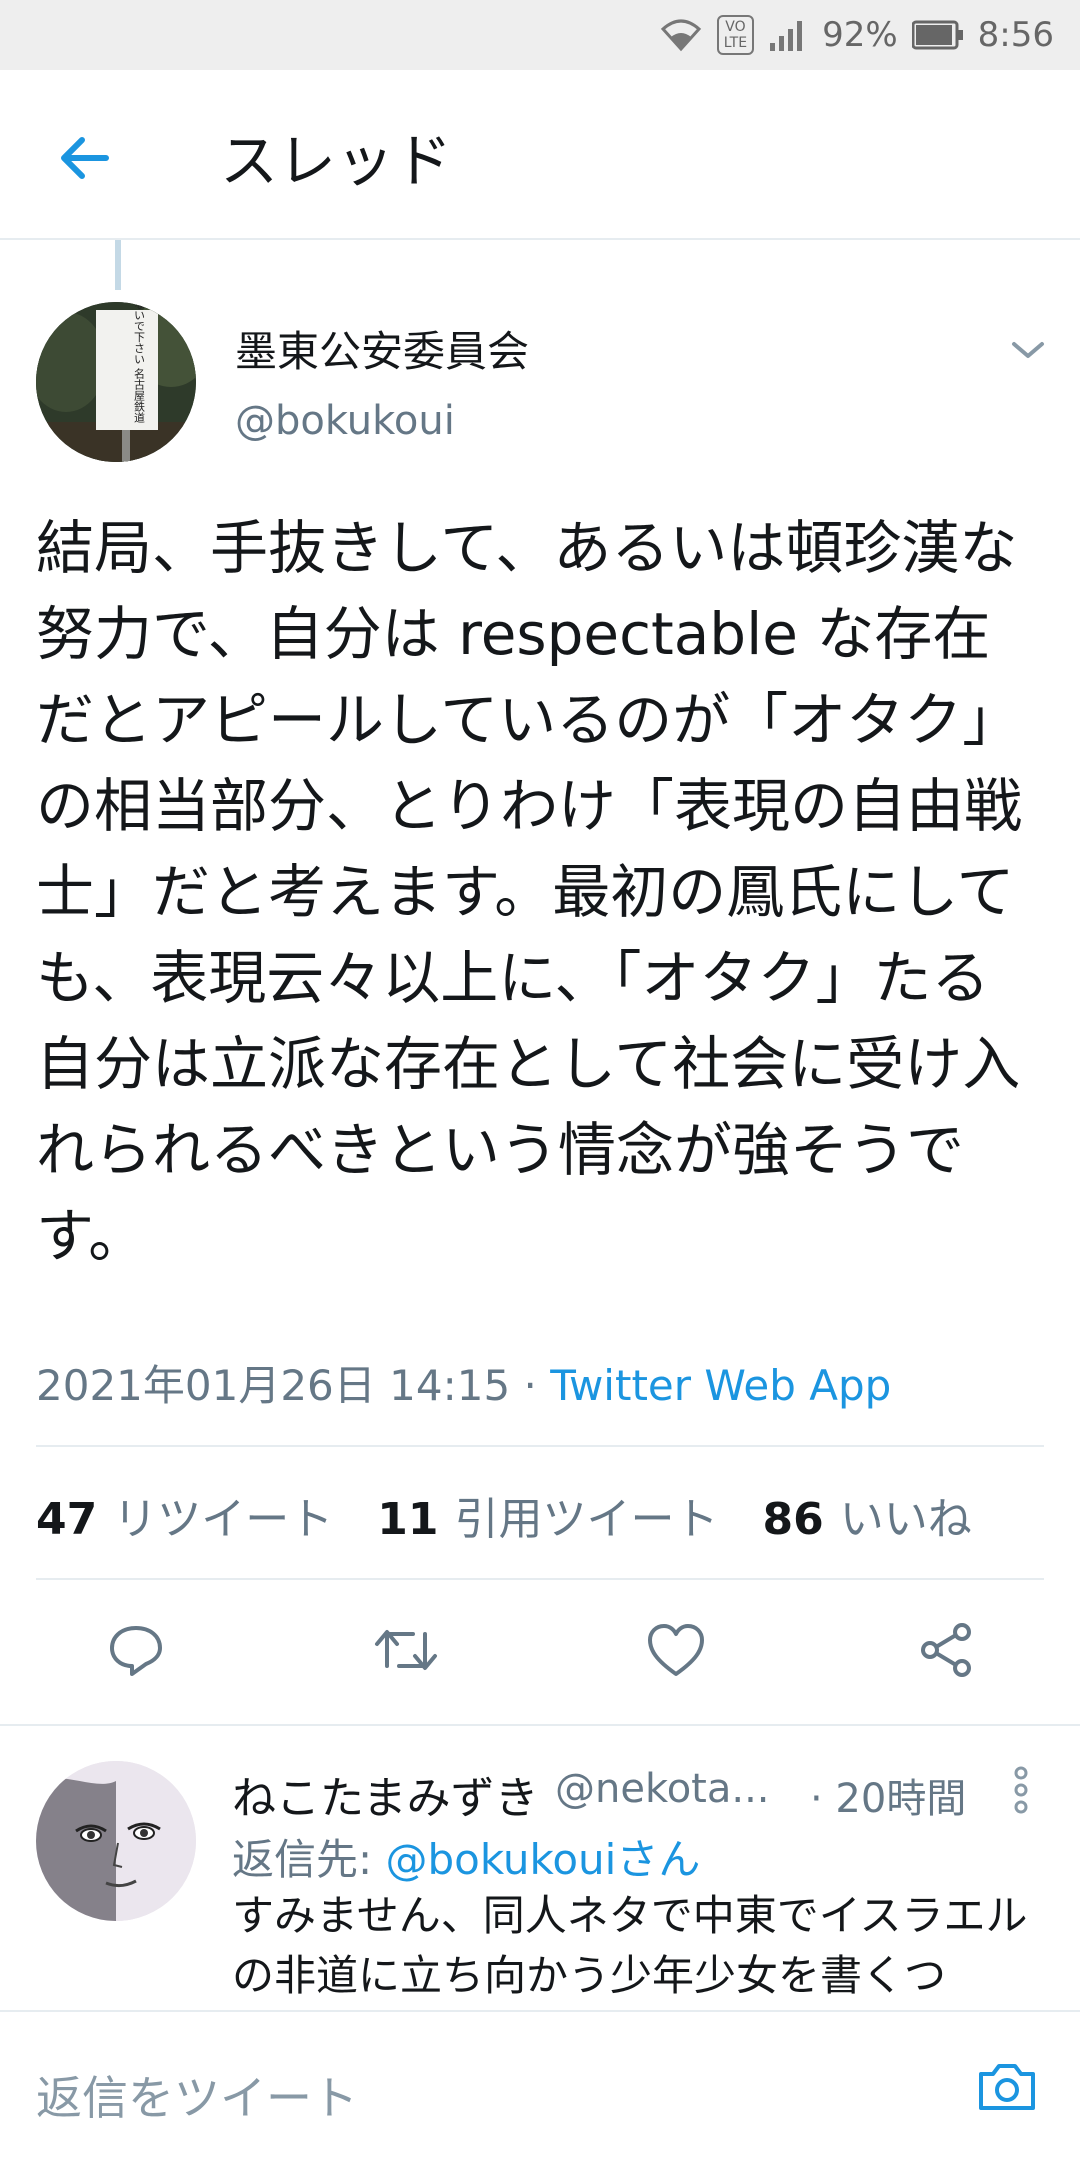  I want to click on reply-to-handle-link: @bokukouiさん, so click(543, 1859).